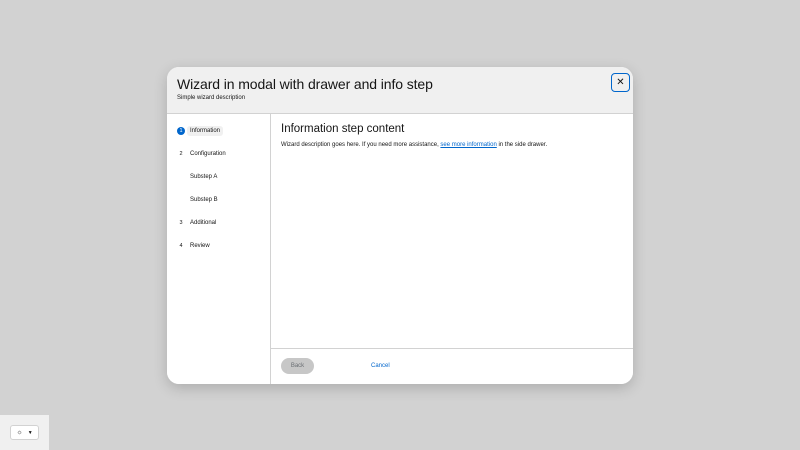 This screenshot has height=450, width=800. I want to click on nav-step-label: Review, so click(200, 246).